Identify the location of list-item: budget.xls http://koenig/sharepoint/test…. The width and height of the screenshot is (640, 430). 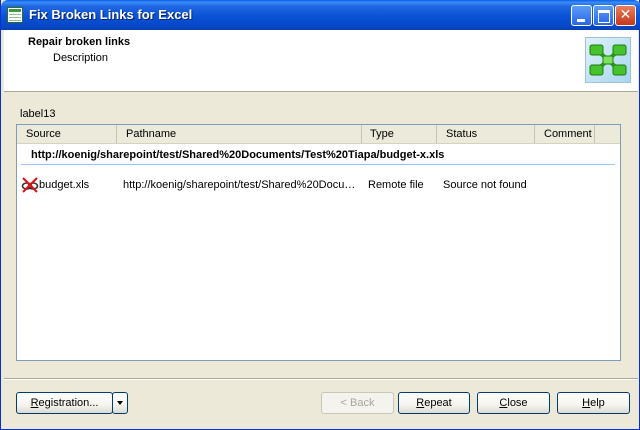
(318, 185).